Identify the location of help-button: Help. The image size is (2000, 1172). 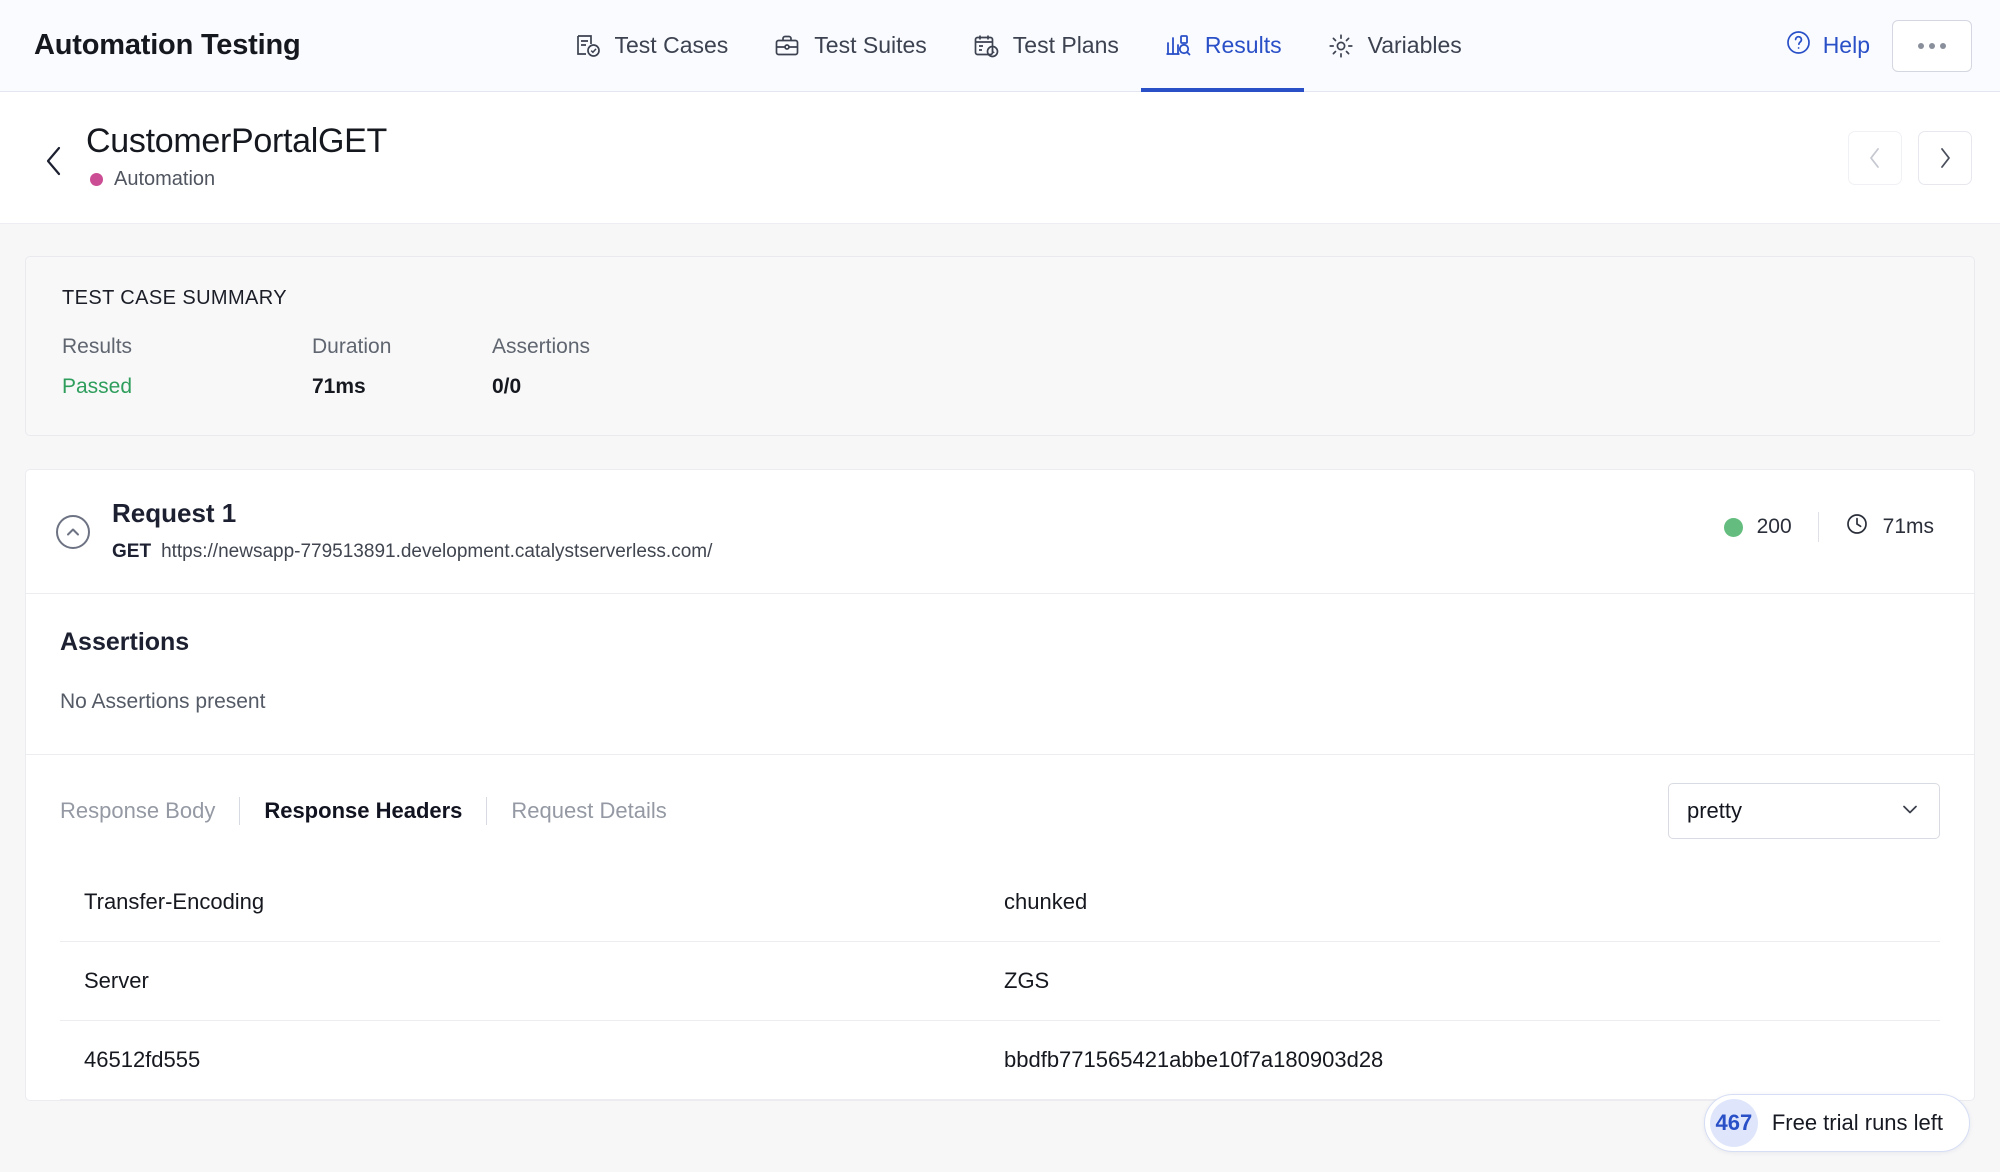
(1827, 45).